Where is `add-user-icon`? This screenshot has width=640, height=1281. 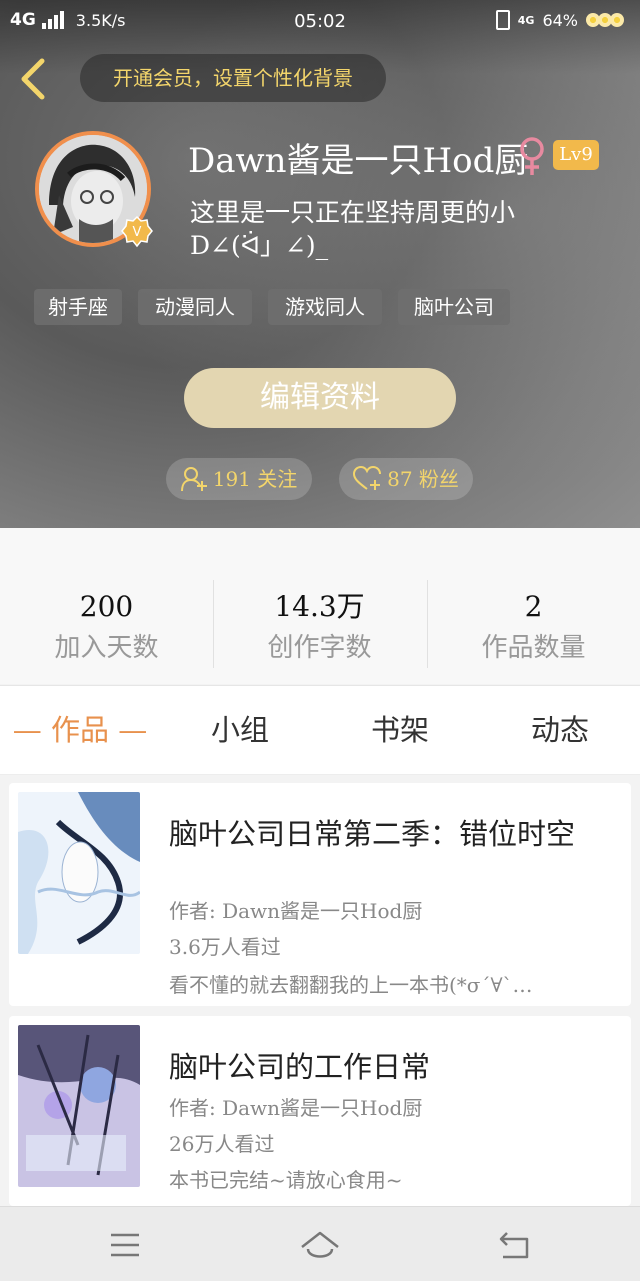 add-user-icon is located at coordinates (193, 479).